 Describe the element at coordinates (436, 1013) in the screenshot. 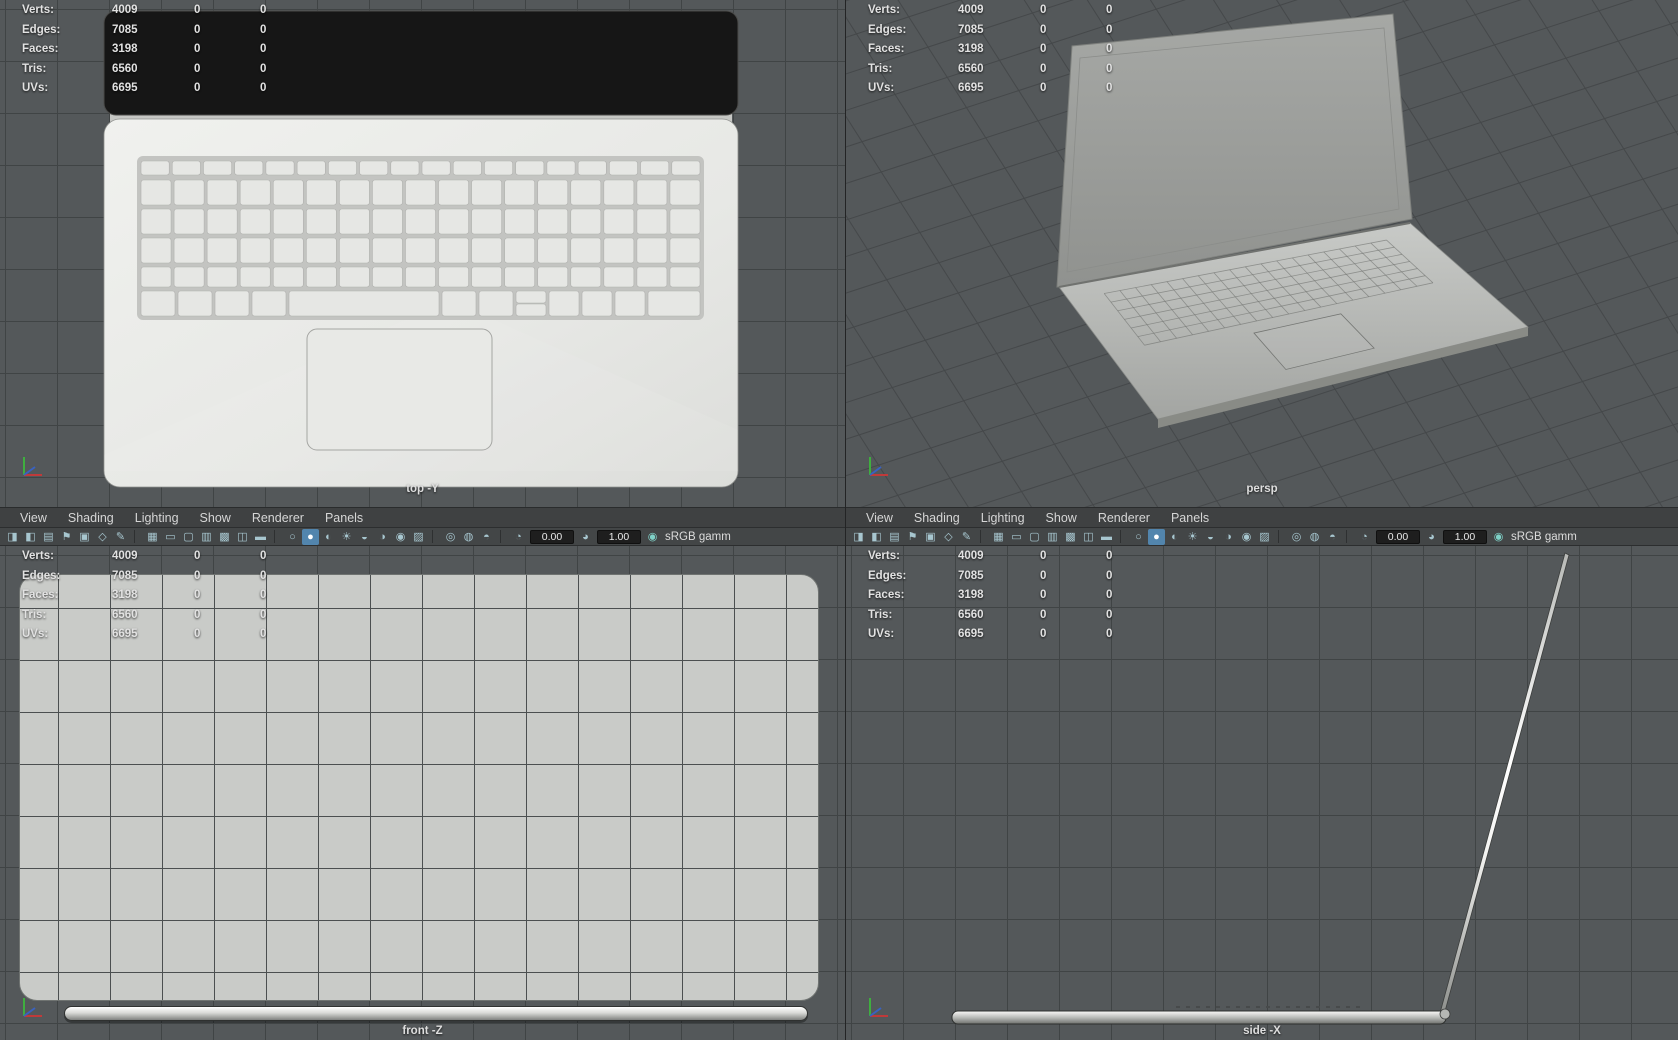

I see `laptop-base-front-view` at that location.